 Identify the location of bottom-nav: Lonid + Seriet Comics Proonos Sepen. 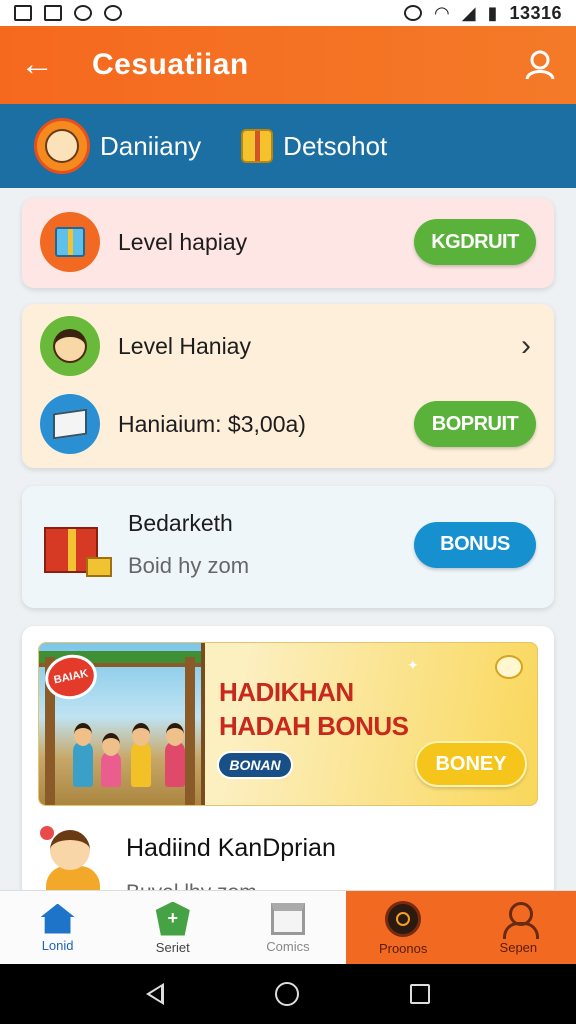
(288, 927).